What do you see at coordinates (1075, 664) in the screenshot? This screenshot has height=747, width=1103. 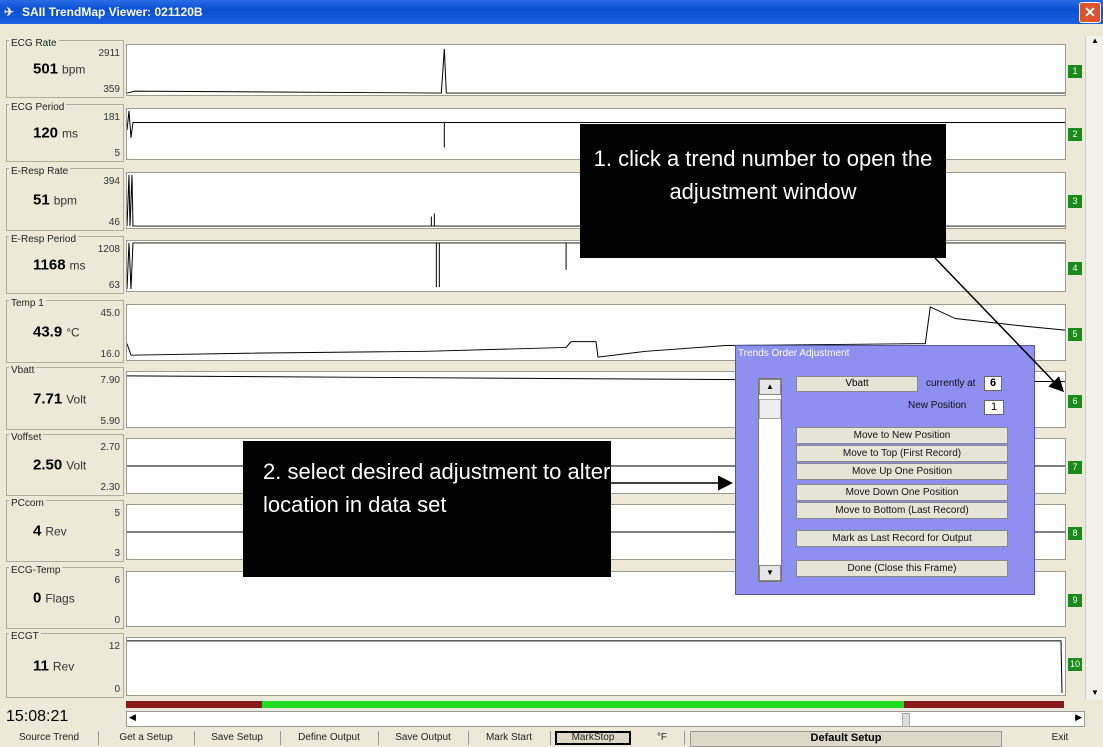 I see `trend-number-10: 10` at bounding box center [1075, 664].